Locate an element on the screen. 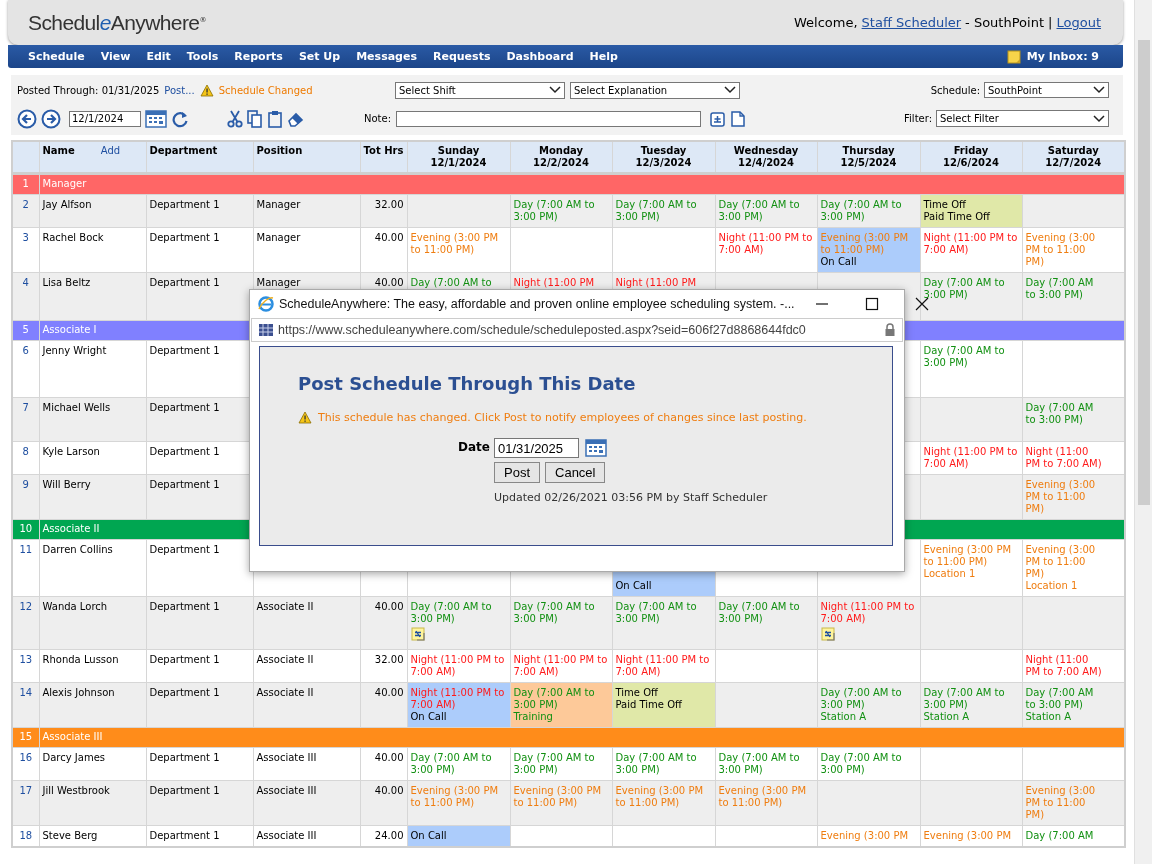  scroll-bar is located at coordinates (1143, 432).